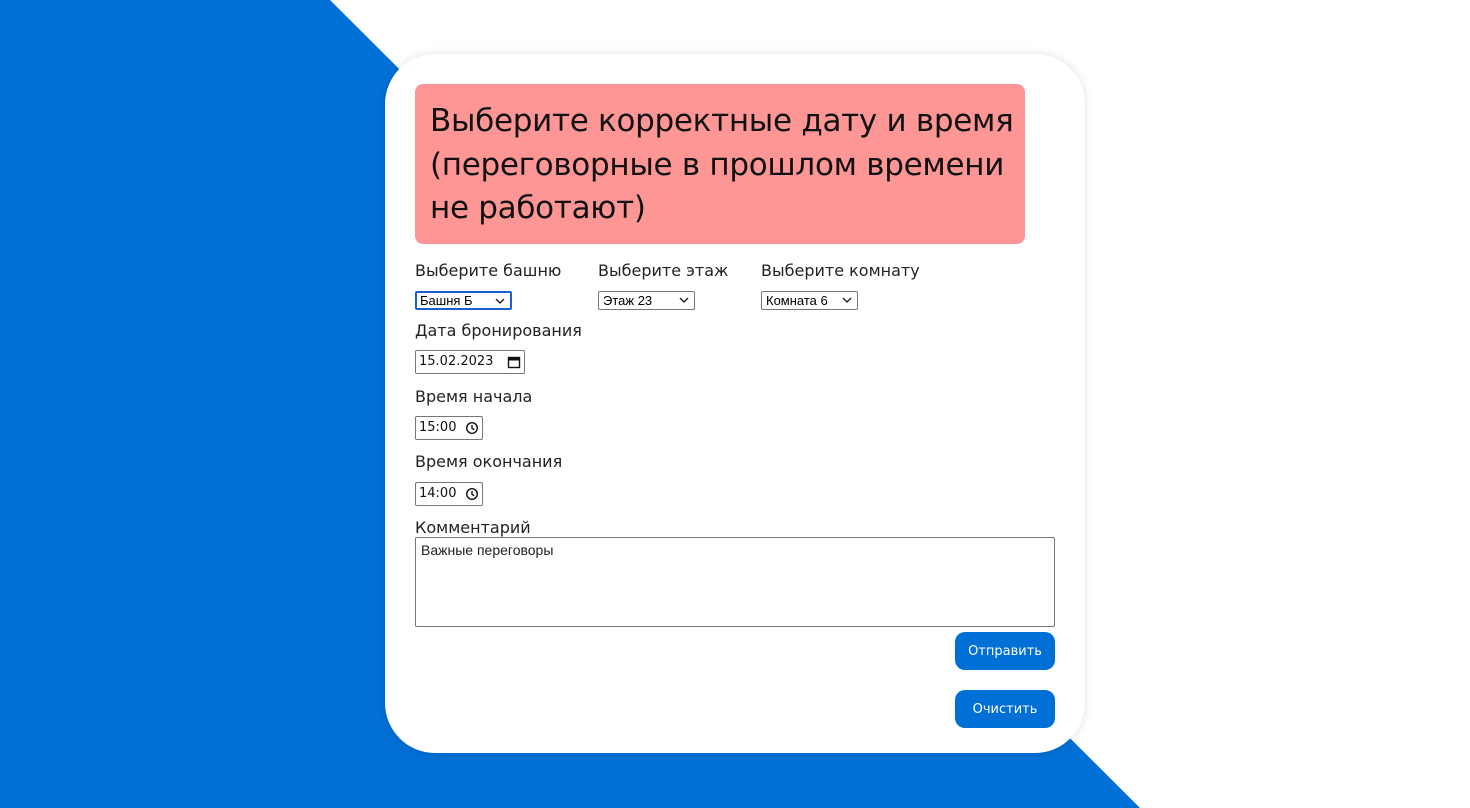 This screenshot has width=1470, height=808. Describe the element at coordinates (489, 461) in the screenshot. I see `end-time-label: Время окончания` at that location.